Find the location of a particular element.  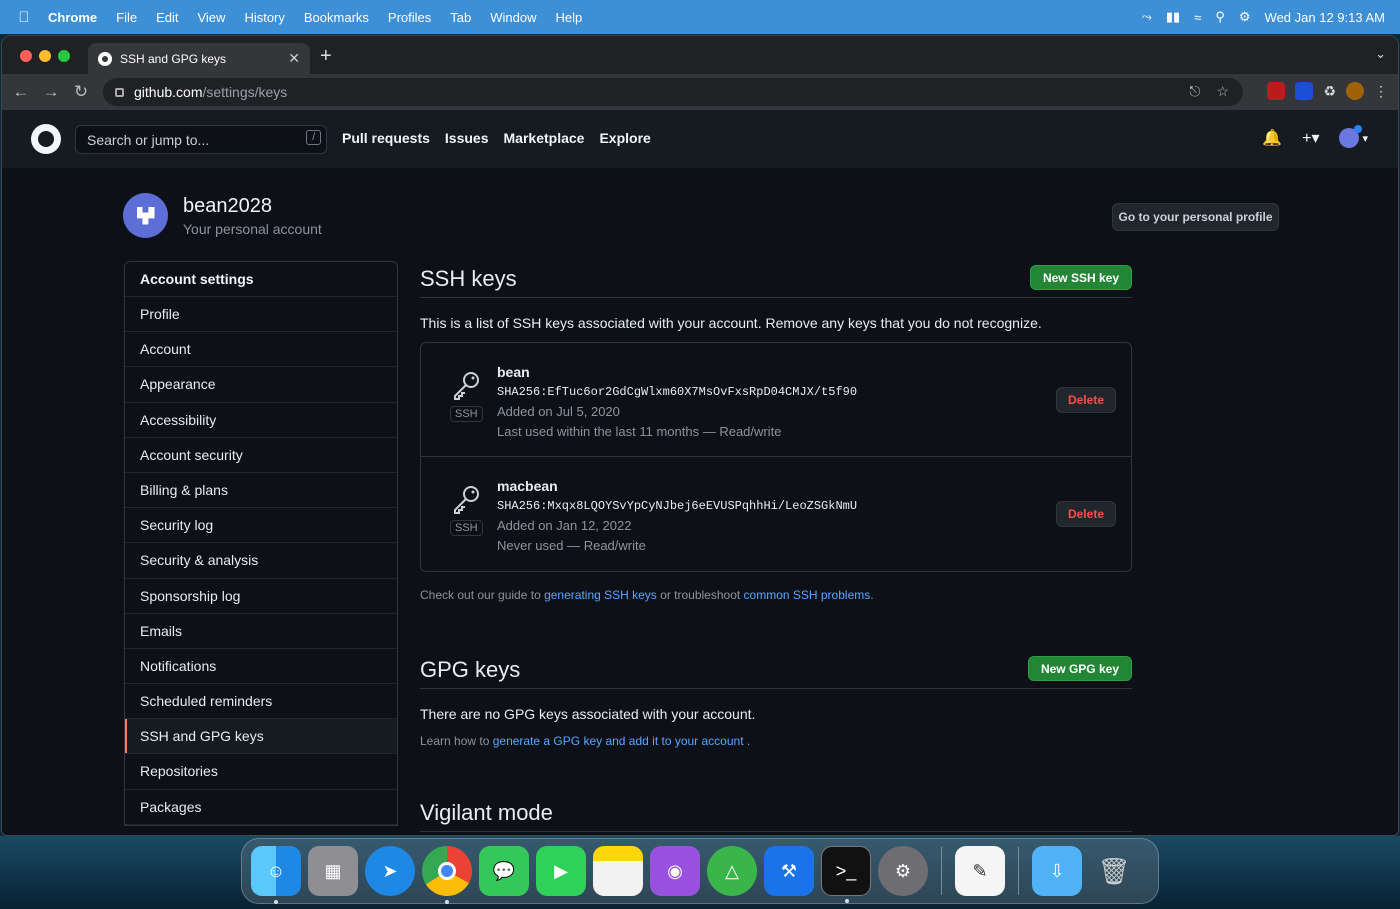

forward-icon: → is located at coordinates (51, 92).